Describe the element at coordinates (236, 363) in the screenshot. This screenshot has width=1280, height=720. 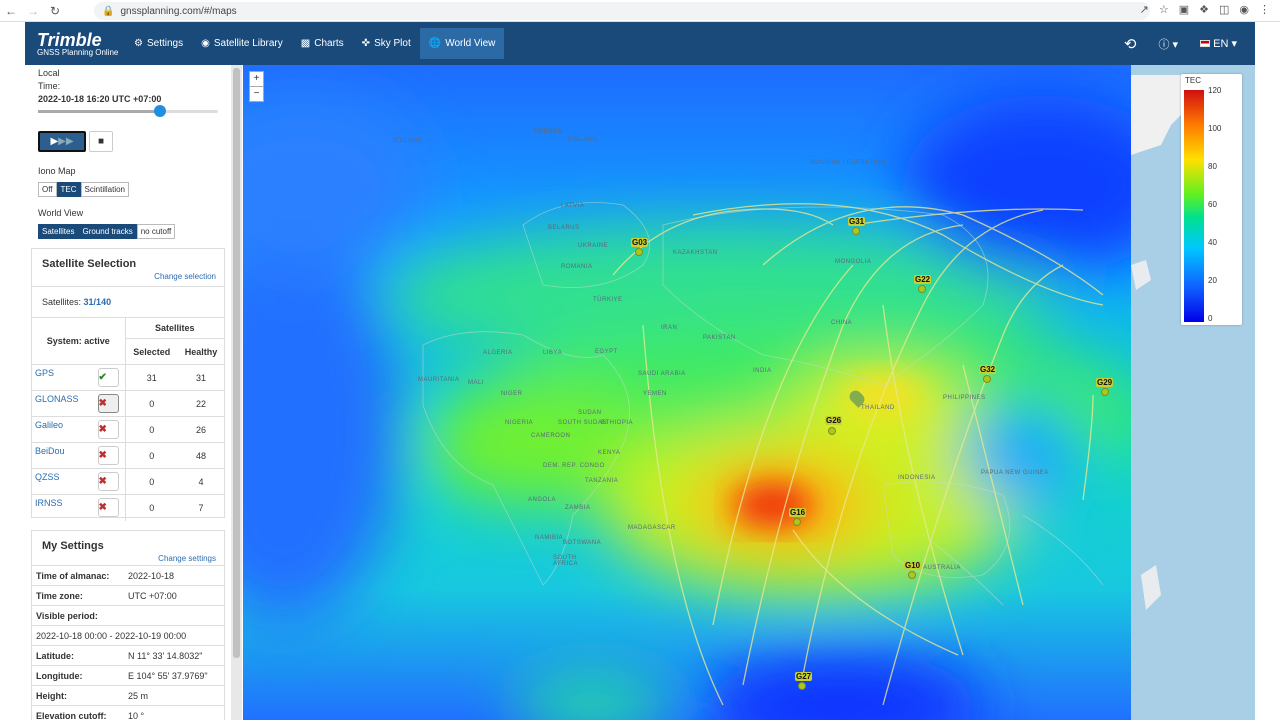
I see `panel-scrollbar-thumb` at that location.